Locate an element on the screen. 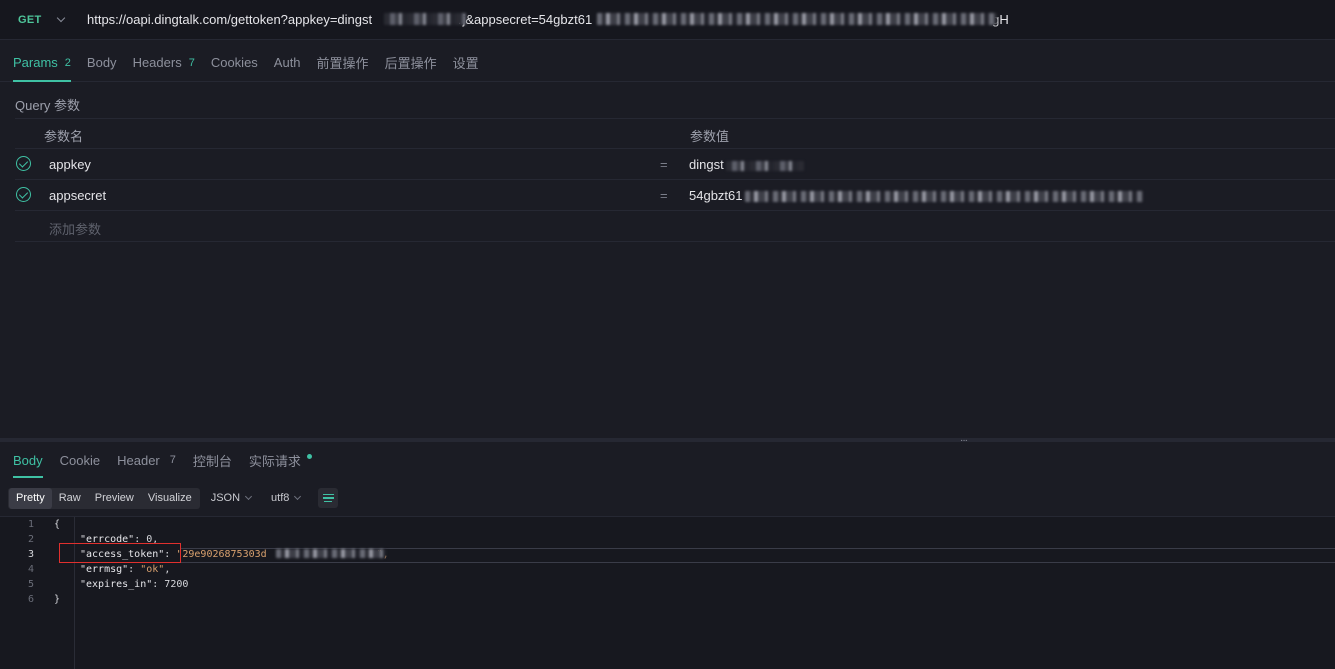  code-text: } is located at coordinates (57, 599).